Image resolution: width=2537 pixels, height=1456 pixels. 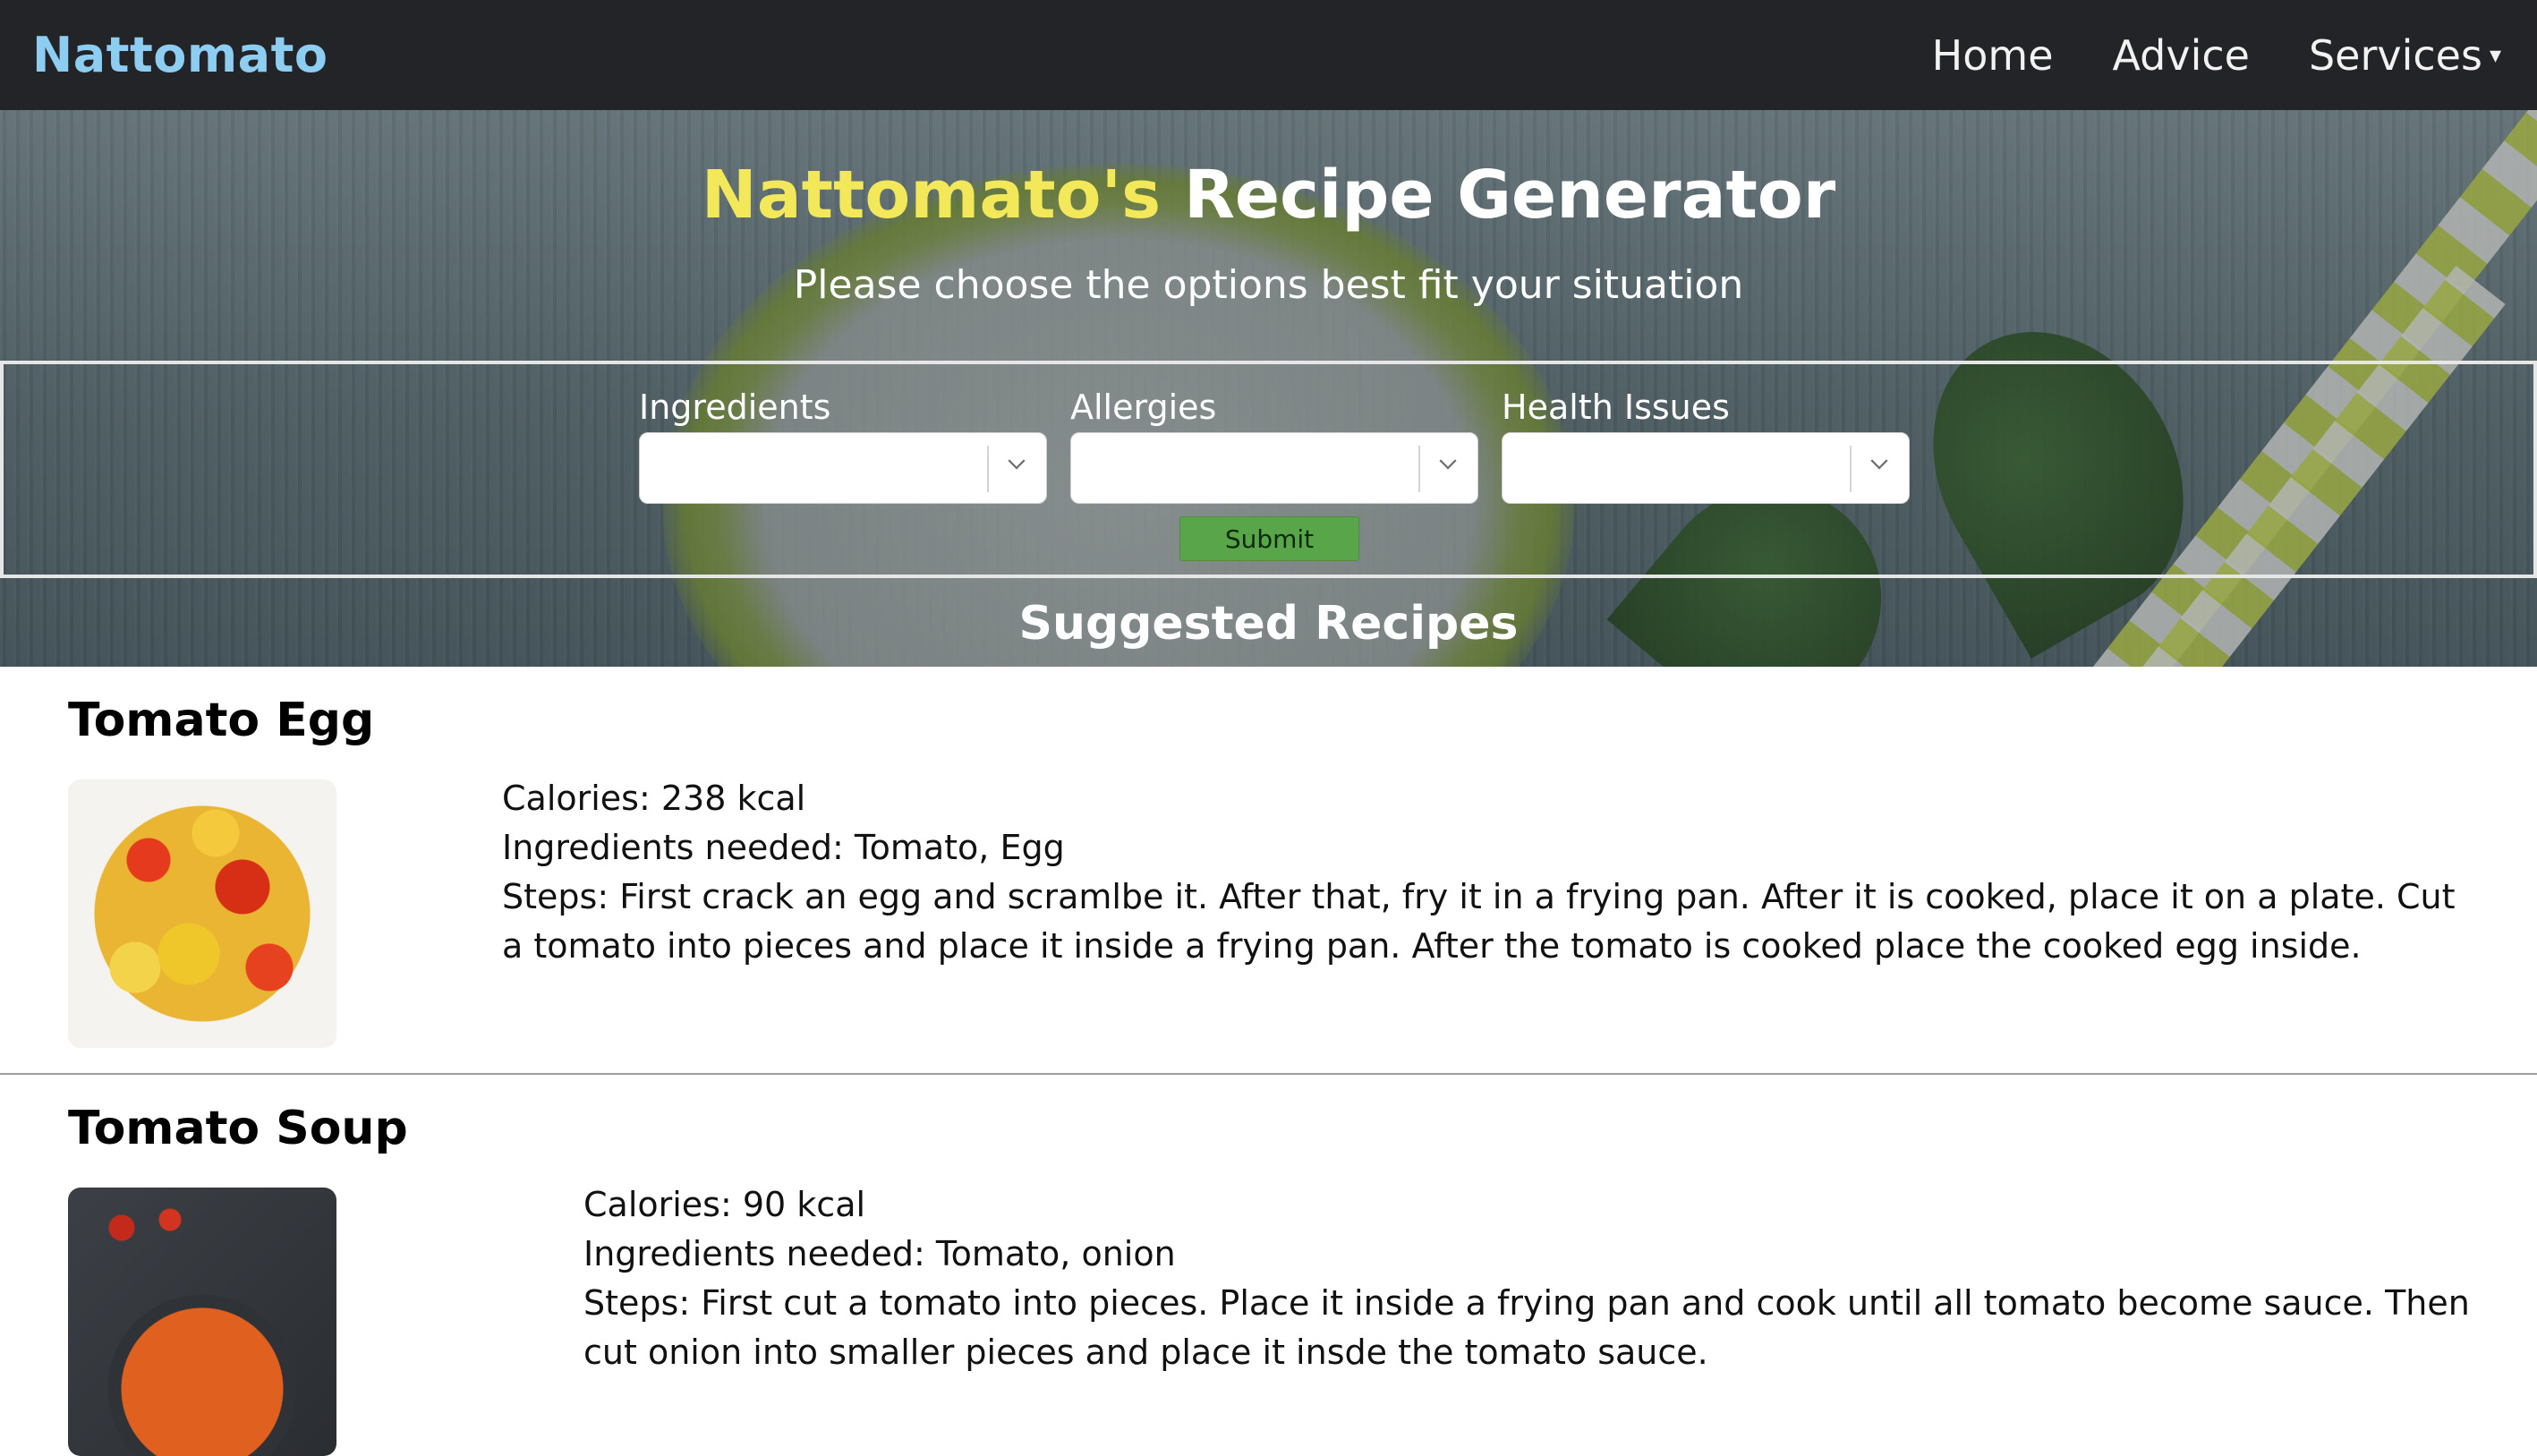 What do you see at coordinates (724, 1205) in the screenshot?
I see `recipe-calories: Calories: 90 kcal` at bounding box center [724, 1205].